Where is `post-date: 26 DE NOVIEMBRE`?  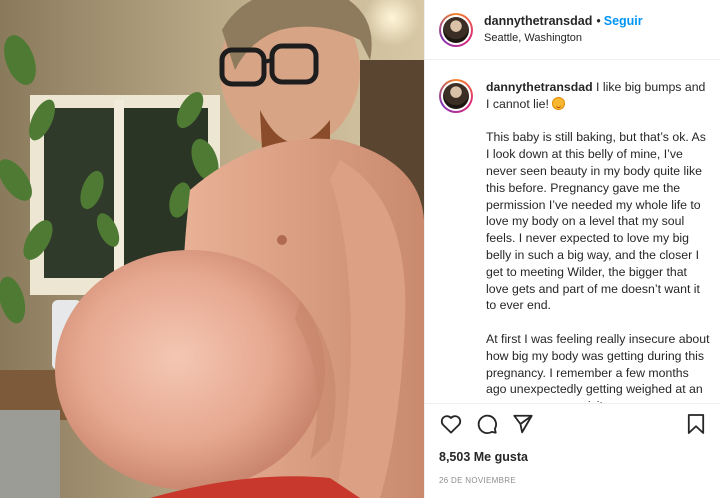 post-date: 26 DE NOVIEMBRE is located at coordinates (573, 480).